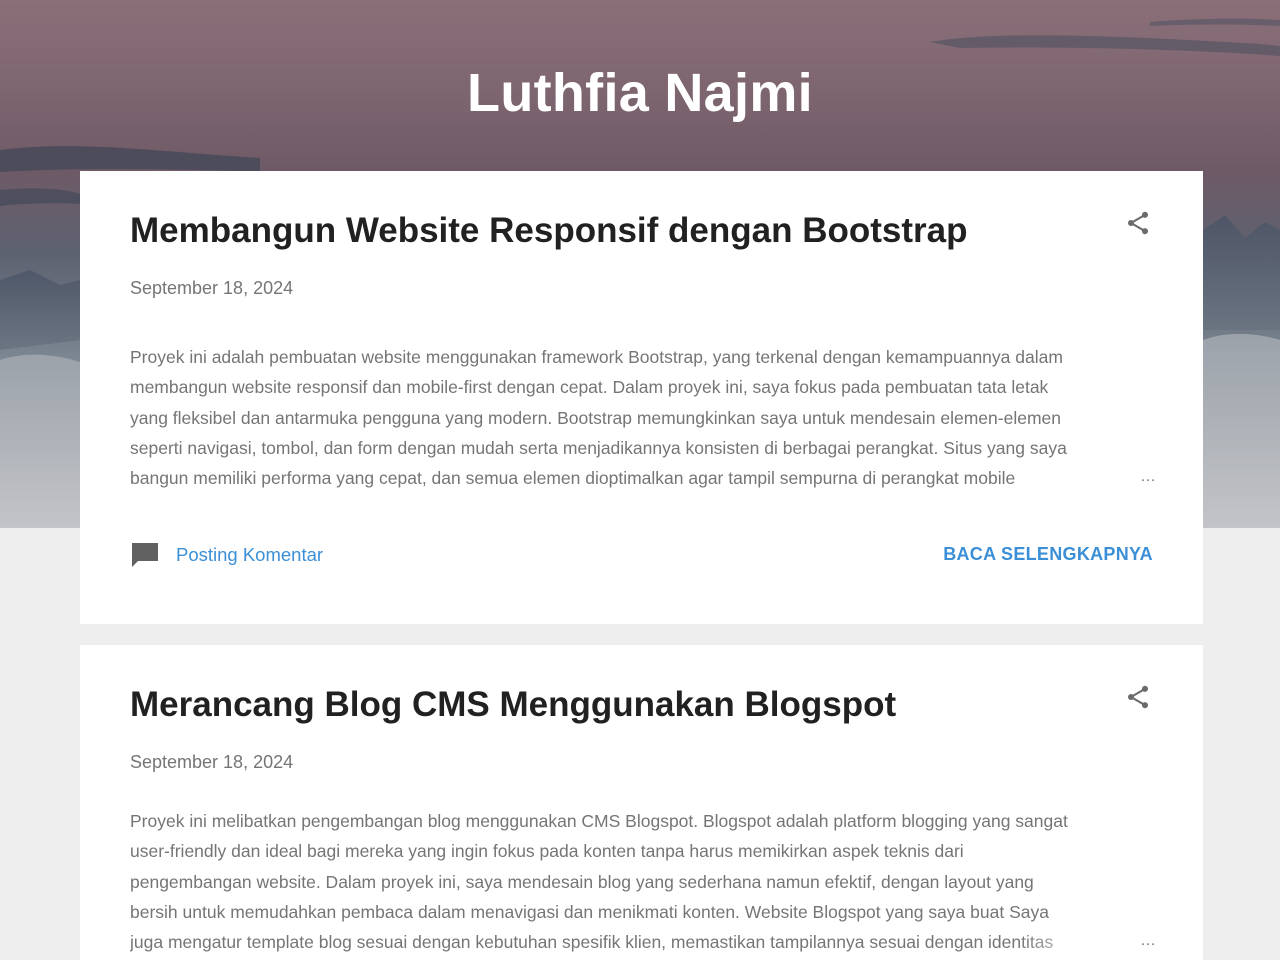  What do you see at coordinates (1048, 554) in the screenshot?
I see `read-more-link: BACA SELENGKAPNYA` at bounding box center [1048, 554].